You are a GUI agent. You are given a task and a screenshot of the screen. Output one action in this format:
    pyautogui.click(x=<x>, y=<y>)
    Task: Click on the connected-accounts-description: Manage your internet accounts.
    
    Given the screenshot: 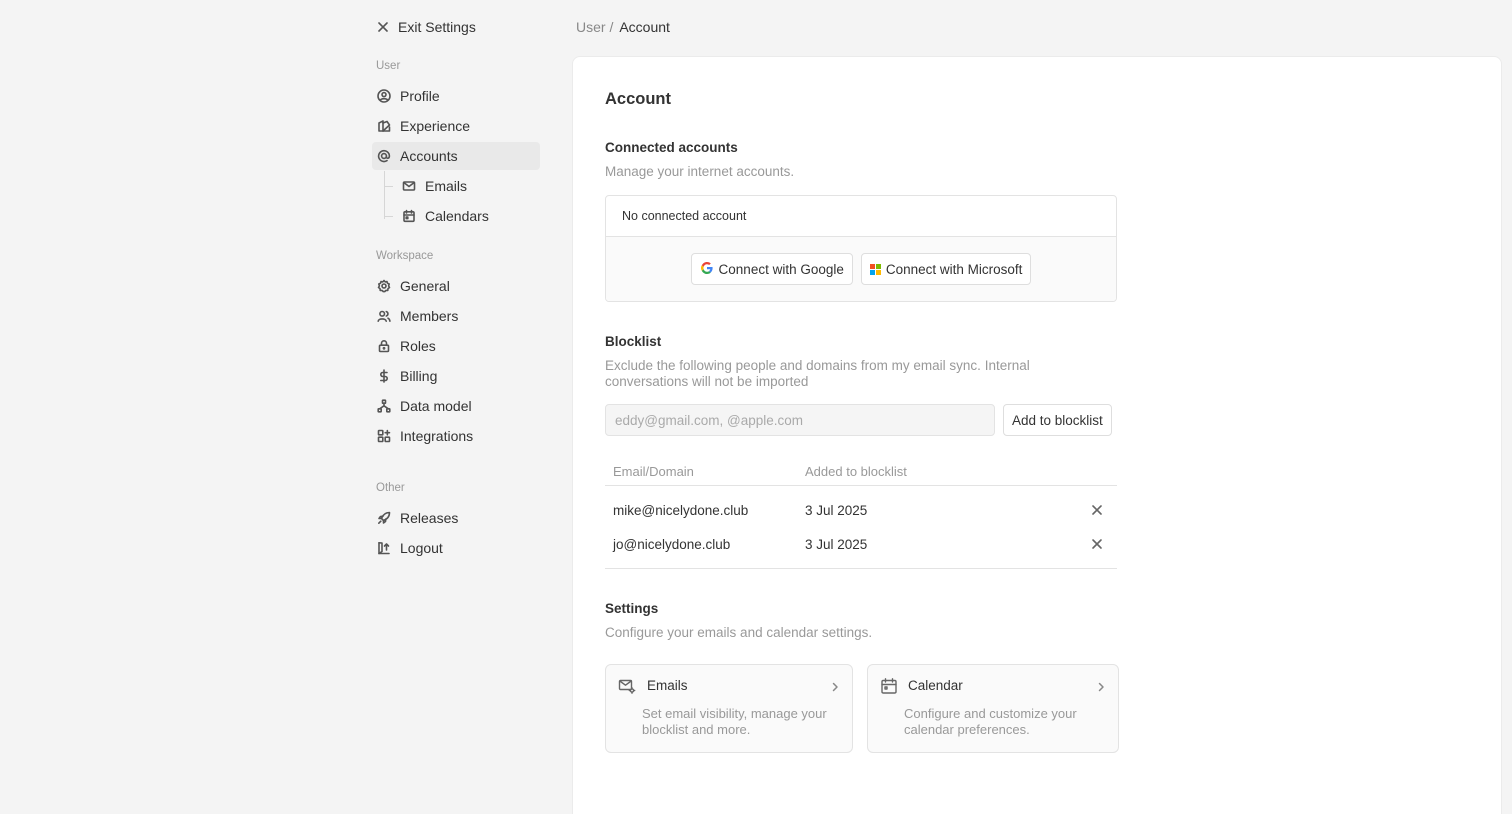 What is the action you would take?
    pyautogui.click(x=700, y=171)
    